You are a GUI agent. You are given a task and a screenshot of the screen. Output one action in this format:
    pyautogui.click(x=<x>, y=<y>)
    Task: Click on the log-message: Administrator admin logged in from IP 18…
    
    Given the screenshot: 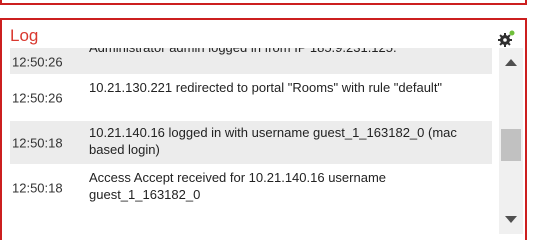 What is the action you would take?
    pyautogui.click(x=287, y=52)
    